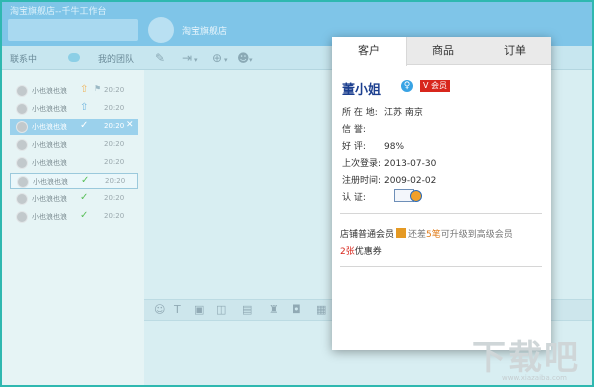  What do you see at coordinates (373, 147) in the screenshot?
I see `info-rating: 好 评: 98%` at bounding box center [373, 147].